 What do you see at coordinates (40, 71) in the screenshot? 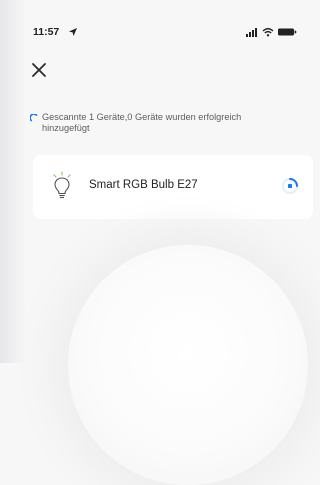
I see `close-icon` at bounding box center [40, 71].